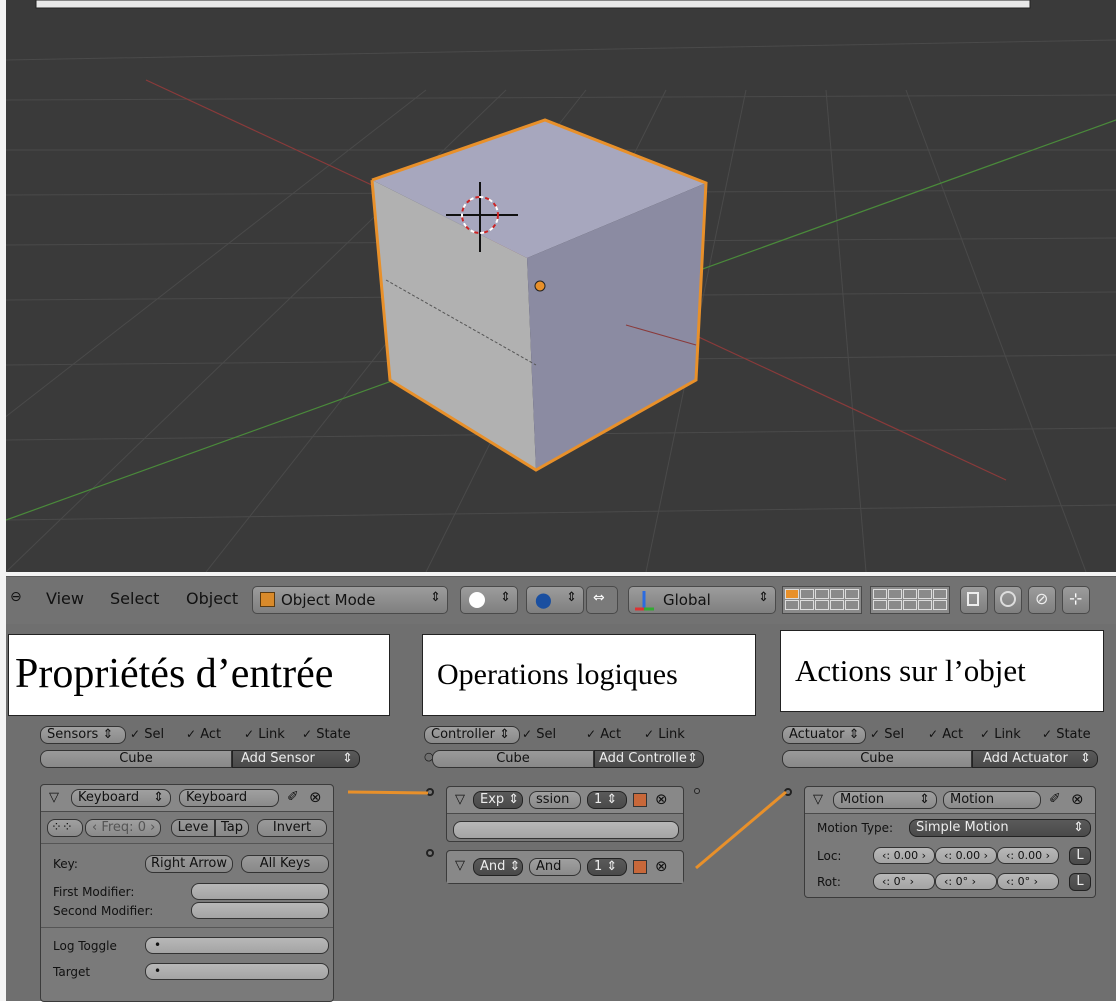  What do you see at coordinates (664, 734) in the screenshot?
I see `controller-flag-link: ✓ Link` at bounding box center [664, 734].